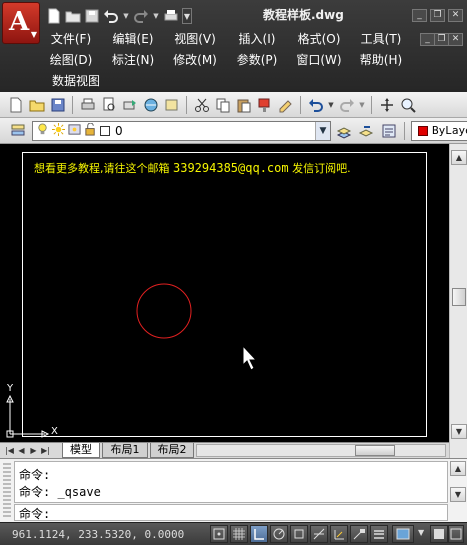  I want to click on layer-states-icon, so click(389, 132).